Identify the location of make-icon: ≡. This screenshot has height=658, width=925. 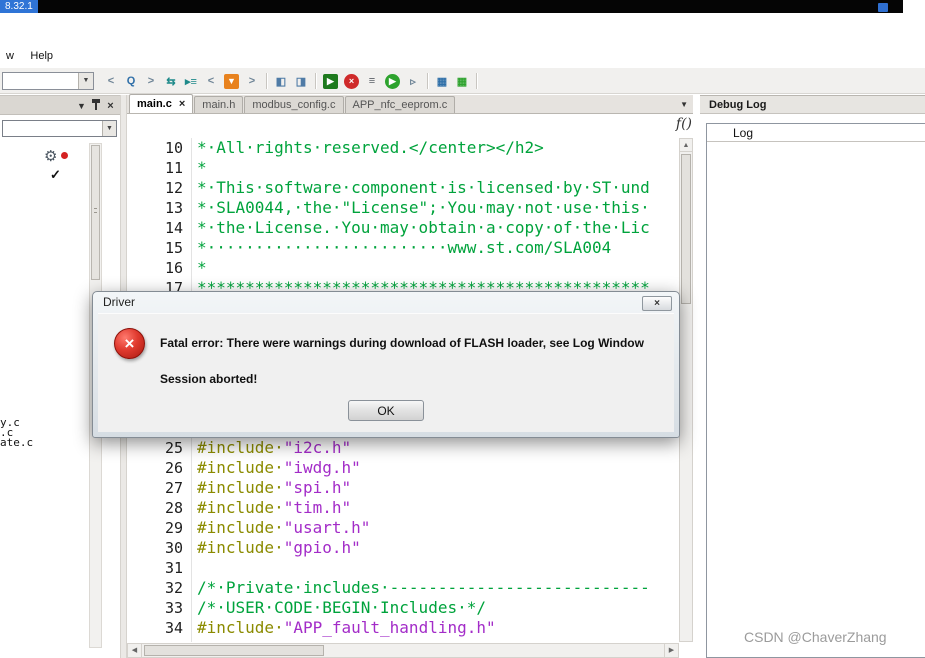
(372, 81).